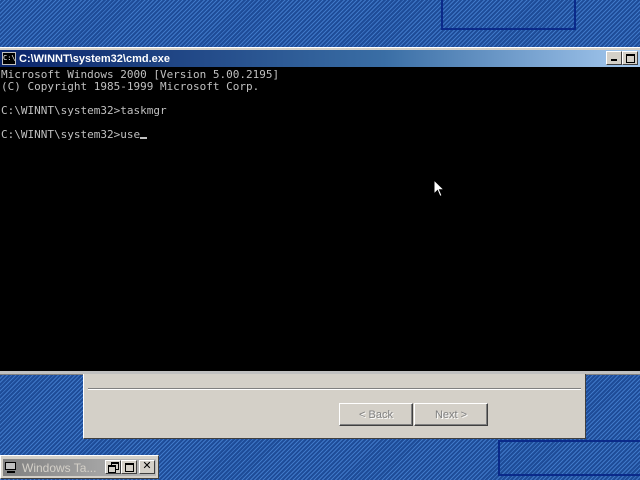 This screenshot has height=480, width=640. What do you see at coordinates (113, 467) in the screenshot?
I see `restore-button` at bounding box center [113, 467].